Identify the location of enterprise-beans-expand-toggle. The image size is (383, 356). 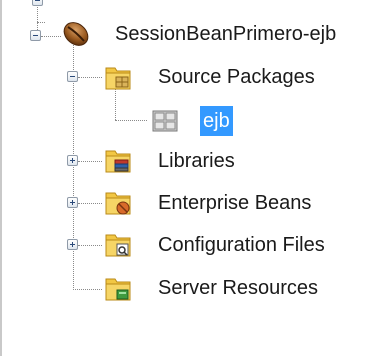
(72, 202).